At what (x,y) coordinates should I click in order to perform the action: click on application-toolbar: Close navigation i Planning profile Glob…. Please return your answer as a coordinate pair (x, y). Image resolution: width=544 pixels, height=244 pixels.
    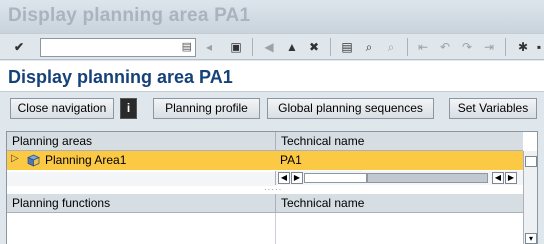
    Looking at the image, I should click on (272, 109).